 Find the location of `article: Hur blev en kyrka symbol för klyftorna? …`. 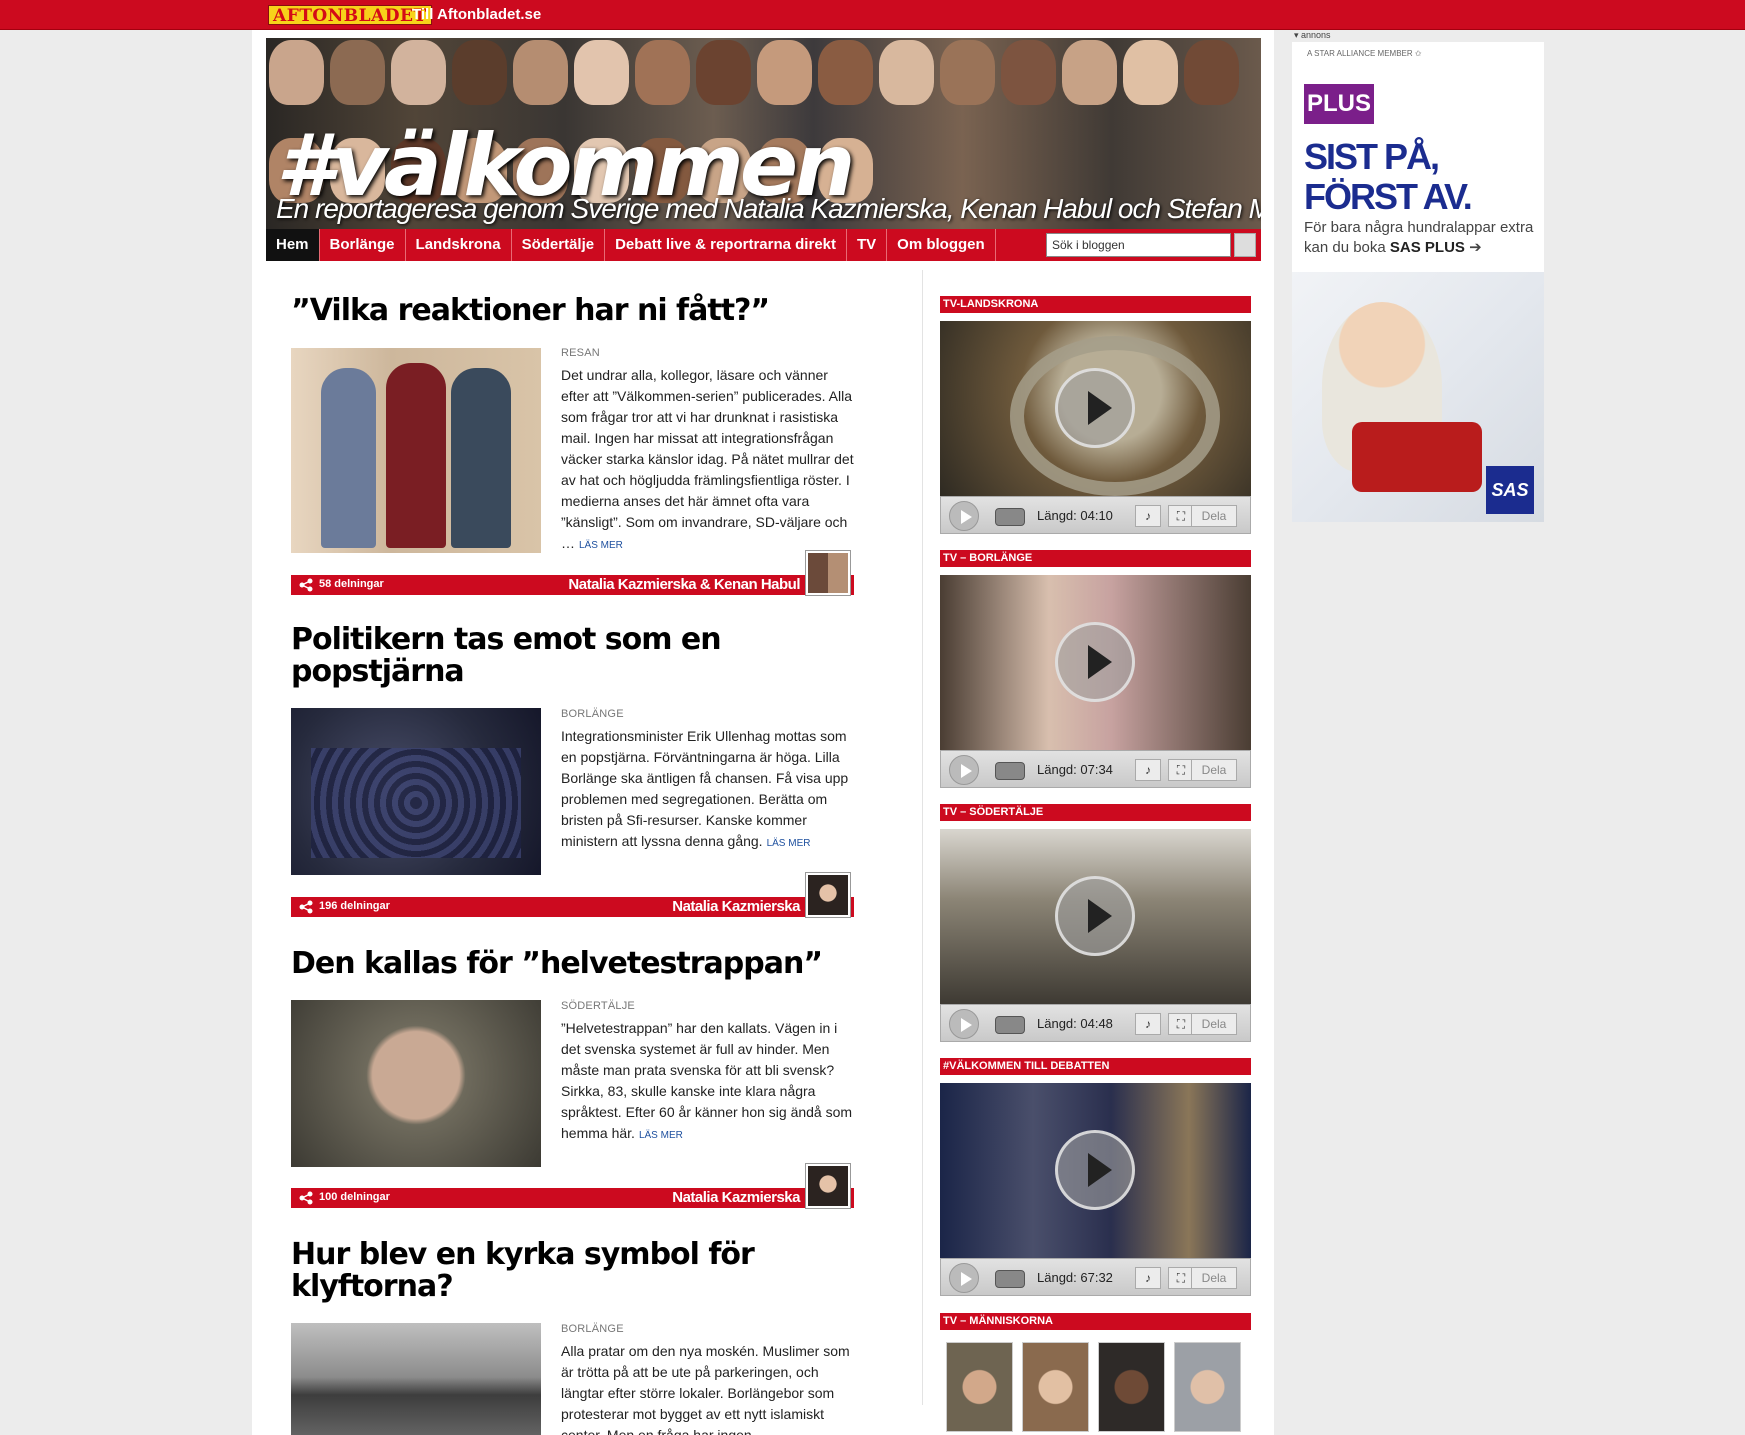

article: Hur blev en kyrka symbol för klyftorna? … is located at coordinates (572, 1337).